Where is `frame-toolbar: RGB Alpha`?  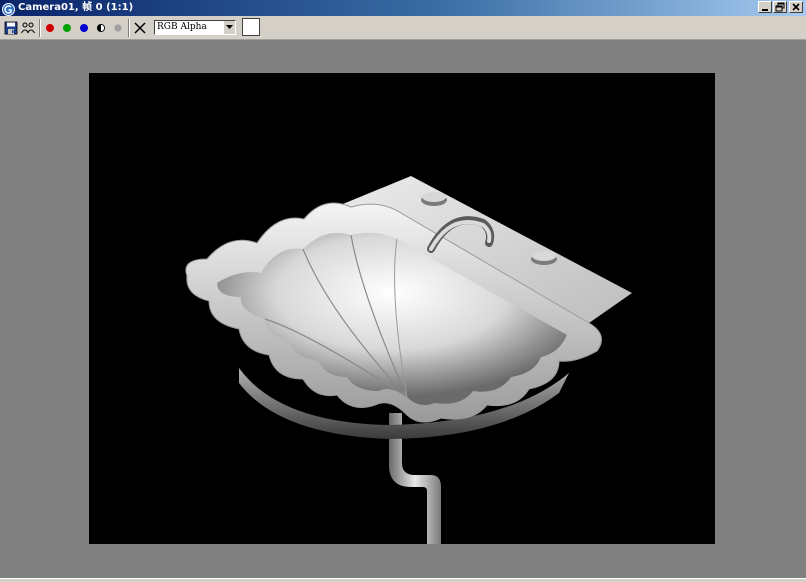 frame-toolbar: RGB Alpha is located at coordinates (403, 28).